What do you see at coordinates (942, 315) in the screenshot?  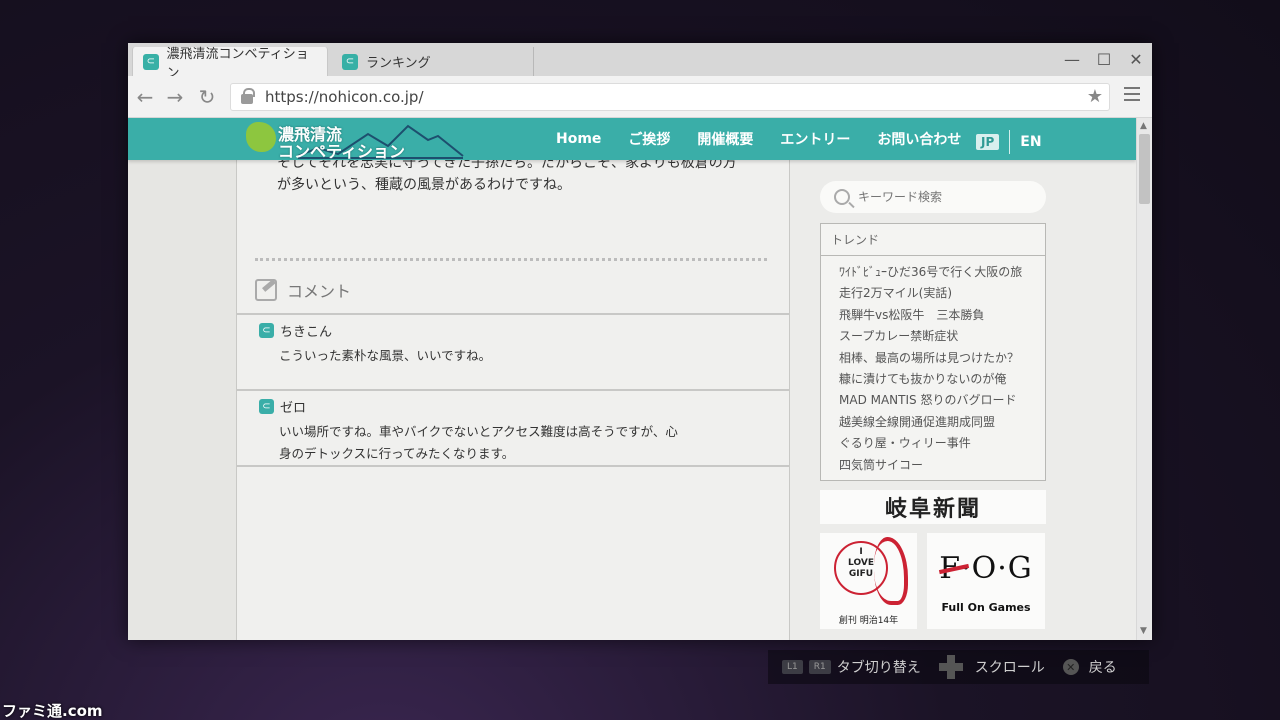 I see `trend-item: 飛騨牛vs松阪牛 三本勝負` at bounding box center [942, 315].